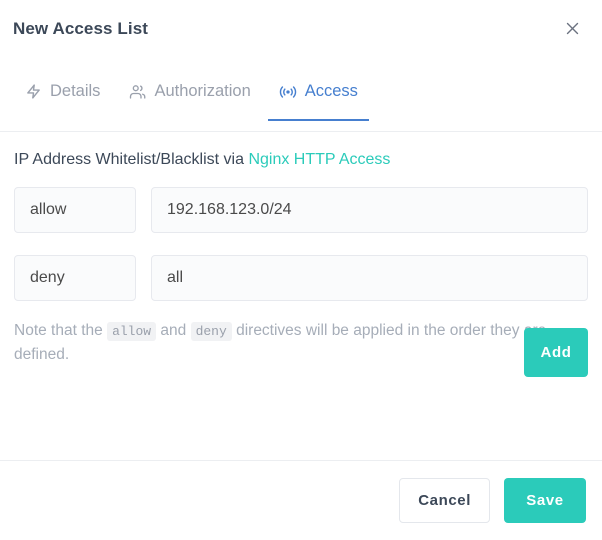  Describe the element at coordinates (301, 500) in the screenshot. I see `modal-footer: Cancel Save` at that location.